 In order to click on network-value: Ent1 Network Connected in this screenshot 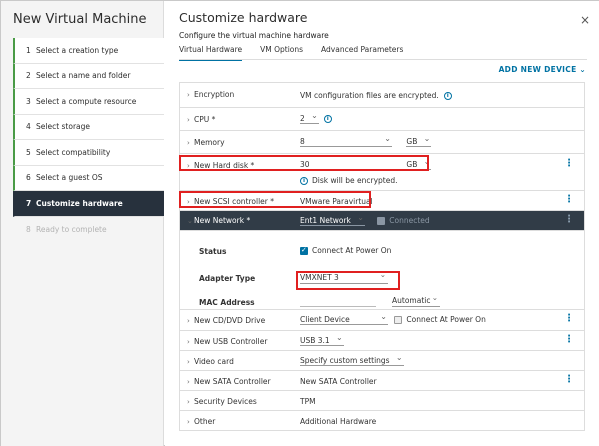, I will do `click(365, 219)`.